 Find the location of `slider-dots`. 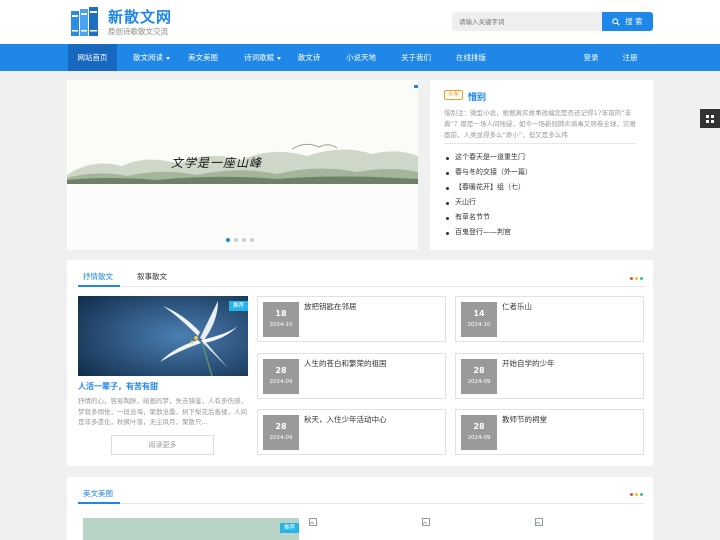

slider-dots is located at coordinates (240, 240).